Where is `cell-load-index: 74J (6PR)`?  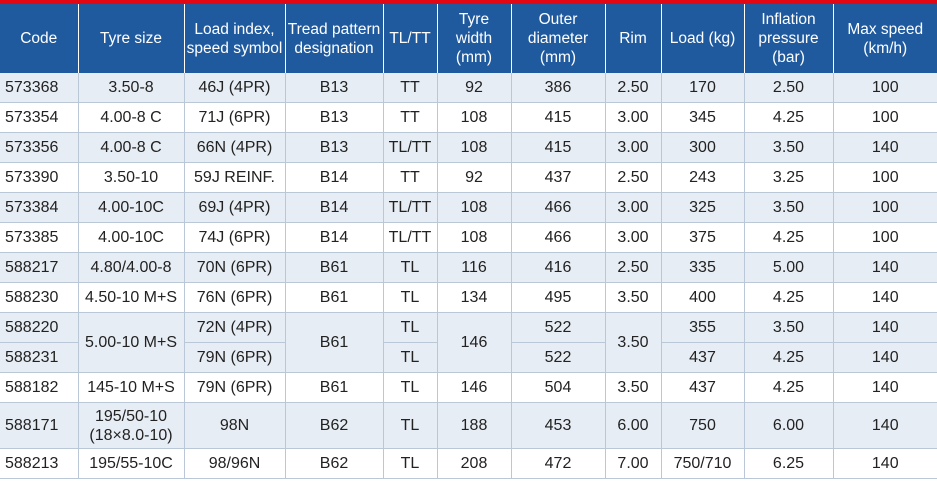
cell-load-index: 74J (6PR) is located at coordinates (235, 237).